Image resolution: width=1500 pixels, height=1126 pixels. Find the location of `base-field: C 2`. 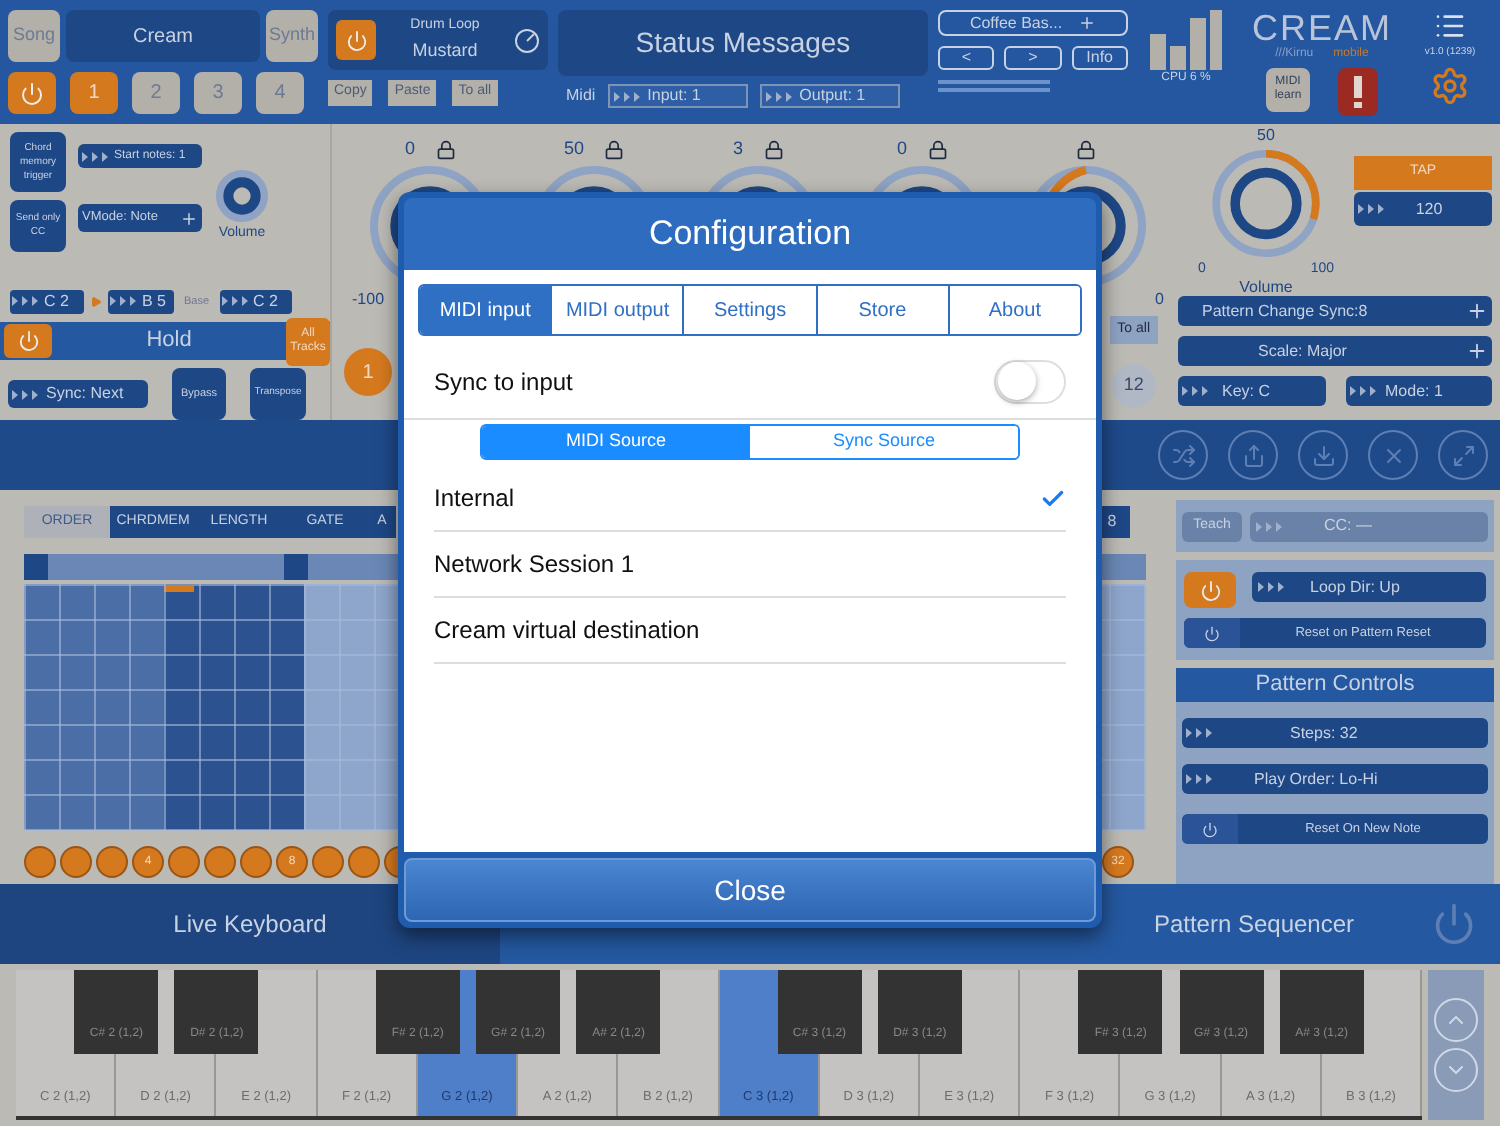

base-field: C 2 is located at coordinates (255, 301).